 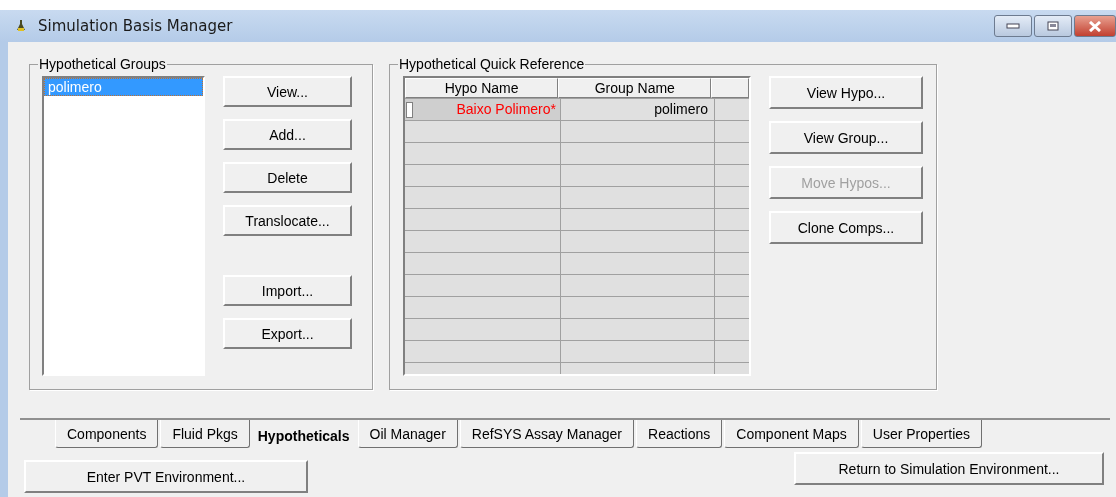 What do you see at coordinates (492, 64) in the screenshot?
I see `group-title: Hypothetical Quick Reference` at bounding box center [492, 64].